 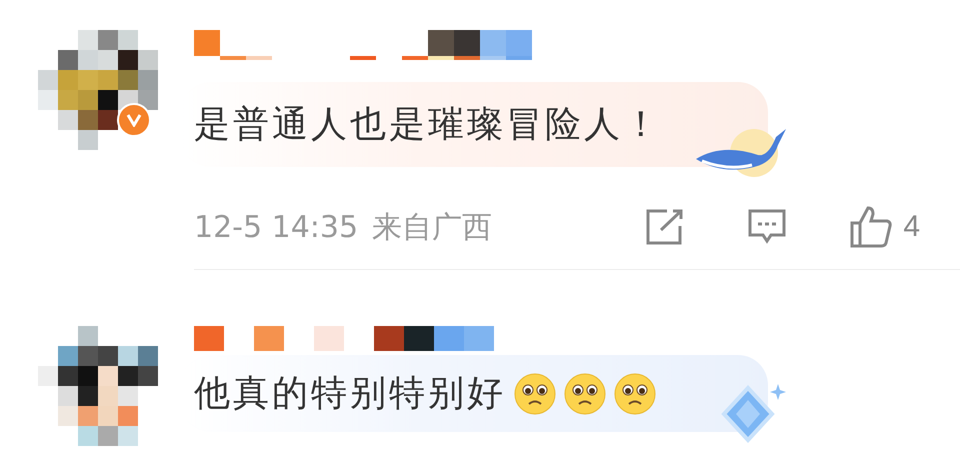 I want to click on comment-text: 他真的特别特别好, so click(x=350, y=394).